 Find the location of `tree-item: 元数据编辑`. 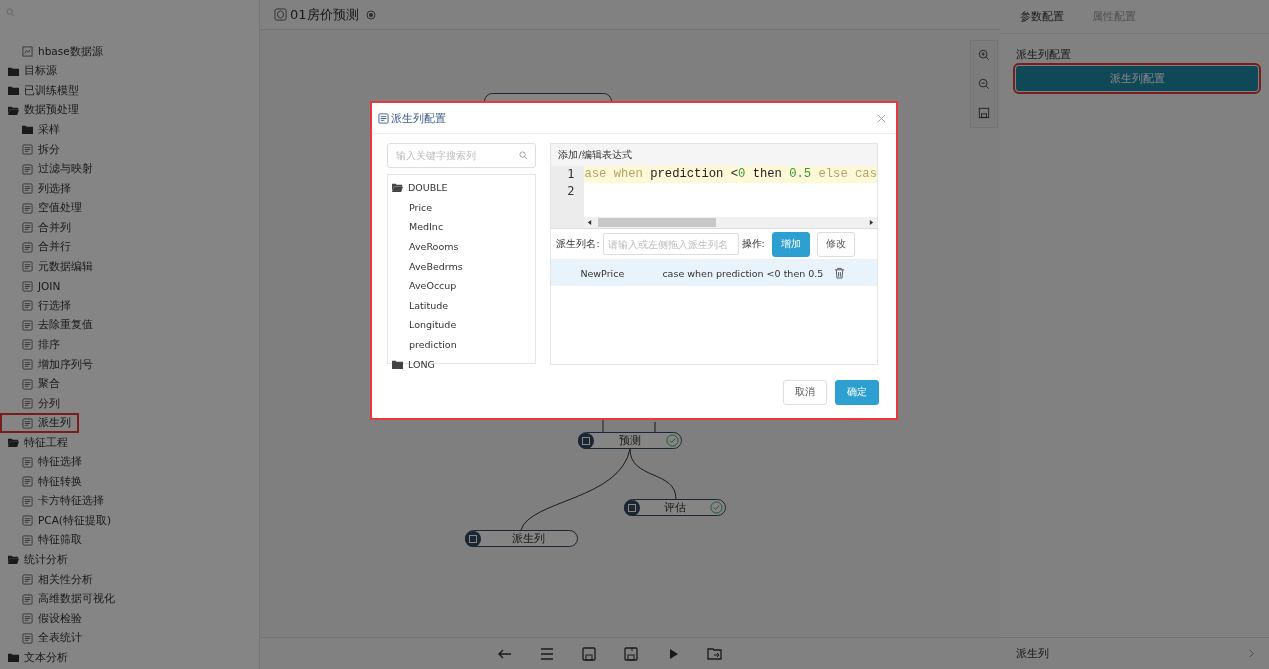

tree-item: 元数据编辑 is located at coordinates (50, 267).